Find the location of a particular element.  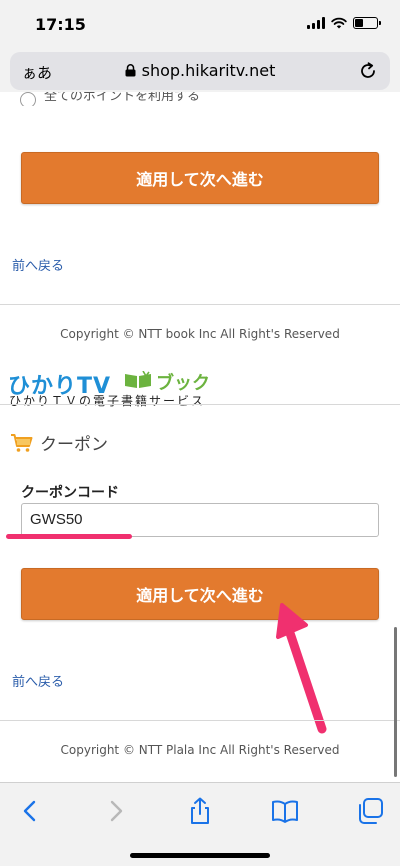

radio-button is located at coordinates (28, 99).